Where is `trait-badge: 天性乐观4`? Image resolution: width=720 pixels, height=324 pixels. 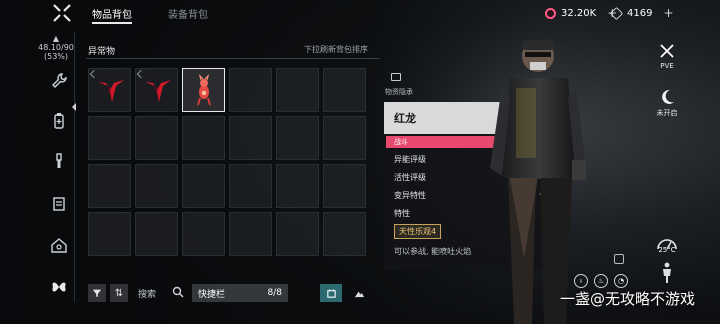
trait-badge: 天性乐观4 is located at coordinates (418, 231).